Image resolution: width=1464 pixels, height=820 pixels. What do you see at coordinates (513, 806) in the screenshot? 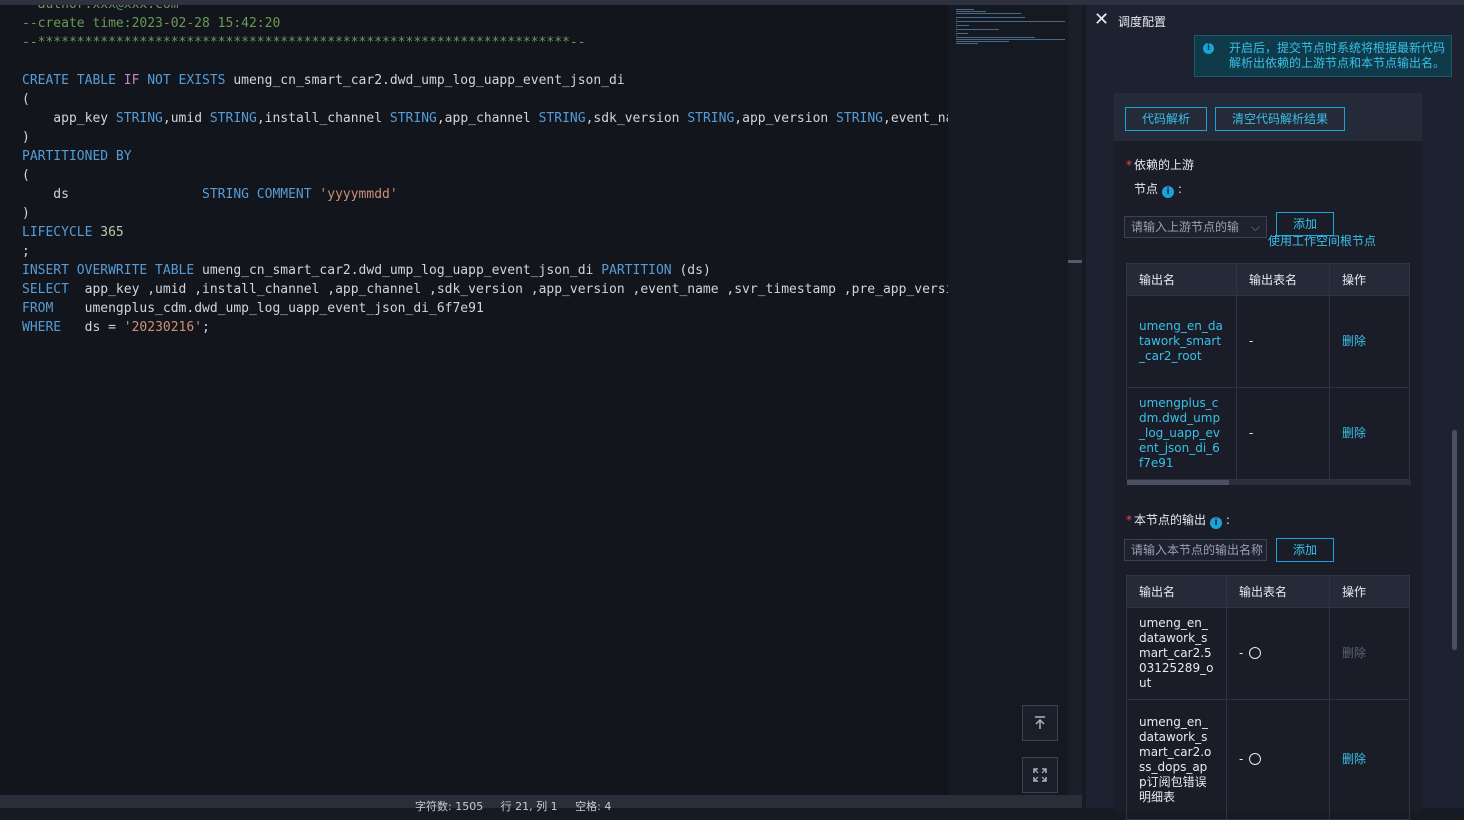
I see `status-text: 字符数: 1505 行 21, 列 1 空格: 4` at bounding box center [513, 806].